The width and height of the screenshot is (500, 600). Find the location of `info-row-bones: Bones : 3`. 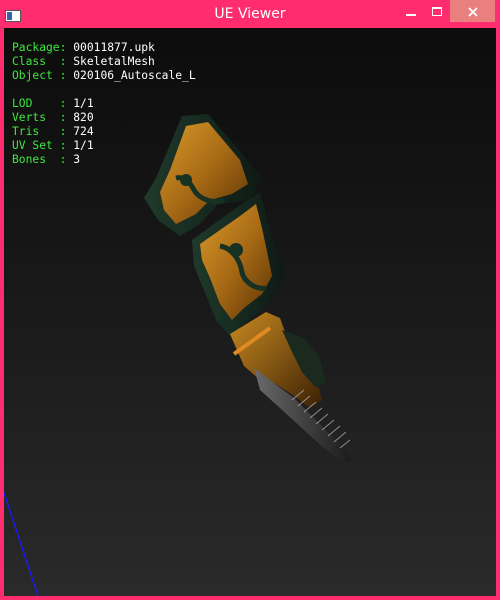

info-row-bones: Bones : 3 is located at coordinates (104, 160).